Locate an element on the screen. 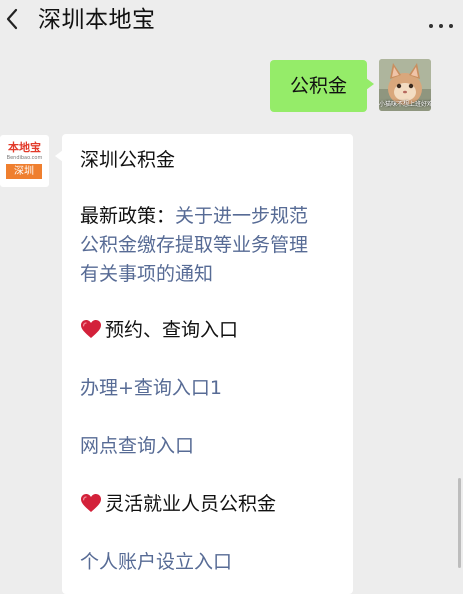 The image size is (463, 594). section-flexible-employment-label: 灵活就业人员公积金 is located at coordinates (191, 504).